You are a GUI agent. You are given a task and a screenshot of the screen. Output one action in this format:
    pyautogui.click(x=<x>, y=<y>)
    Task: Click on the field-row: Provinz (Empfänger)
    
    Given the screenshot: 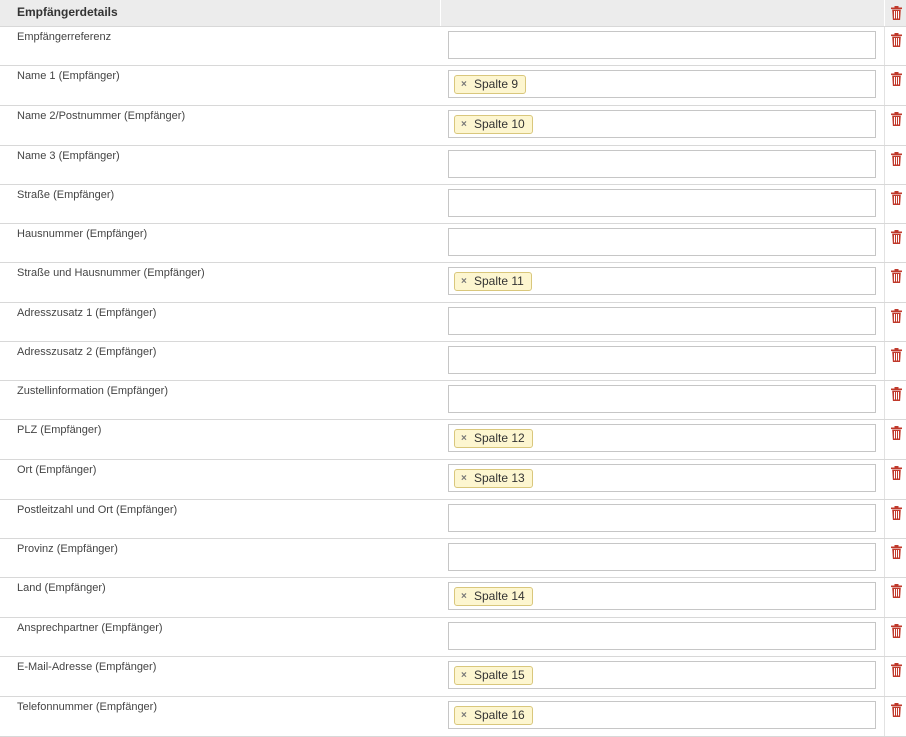 What is the action you would take?
    pyautogui.click(x=453, y=558)
    